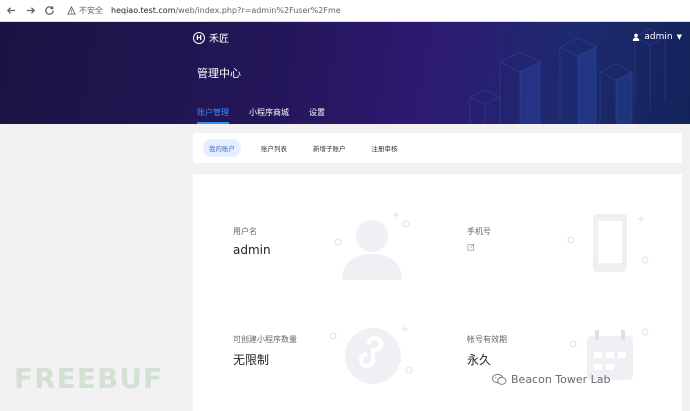 This screenshot has height=411, width=690. What do you see at coordinates (487, 351) in the screenshot?
I see `expiry-info: 帐号有效期 永久` at bounding box center [487, 351].